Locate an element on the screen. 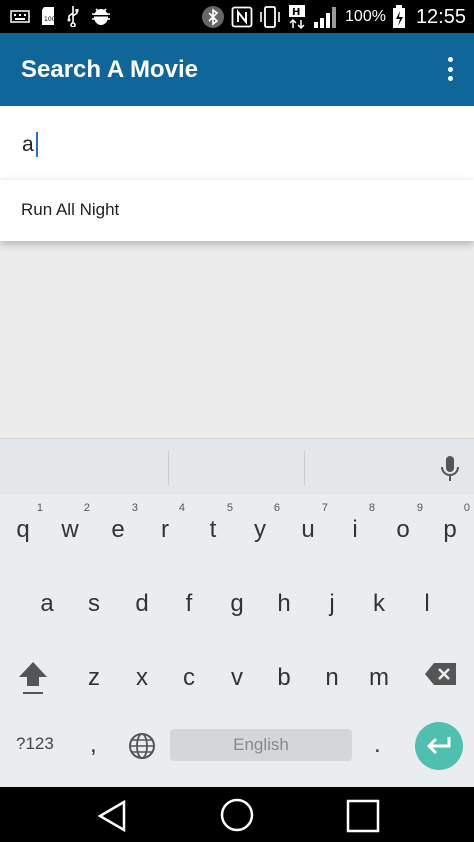 The width and height of the screenshot is (474, 842). key-y: 6y is located at coordinates (260, 527).